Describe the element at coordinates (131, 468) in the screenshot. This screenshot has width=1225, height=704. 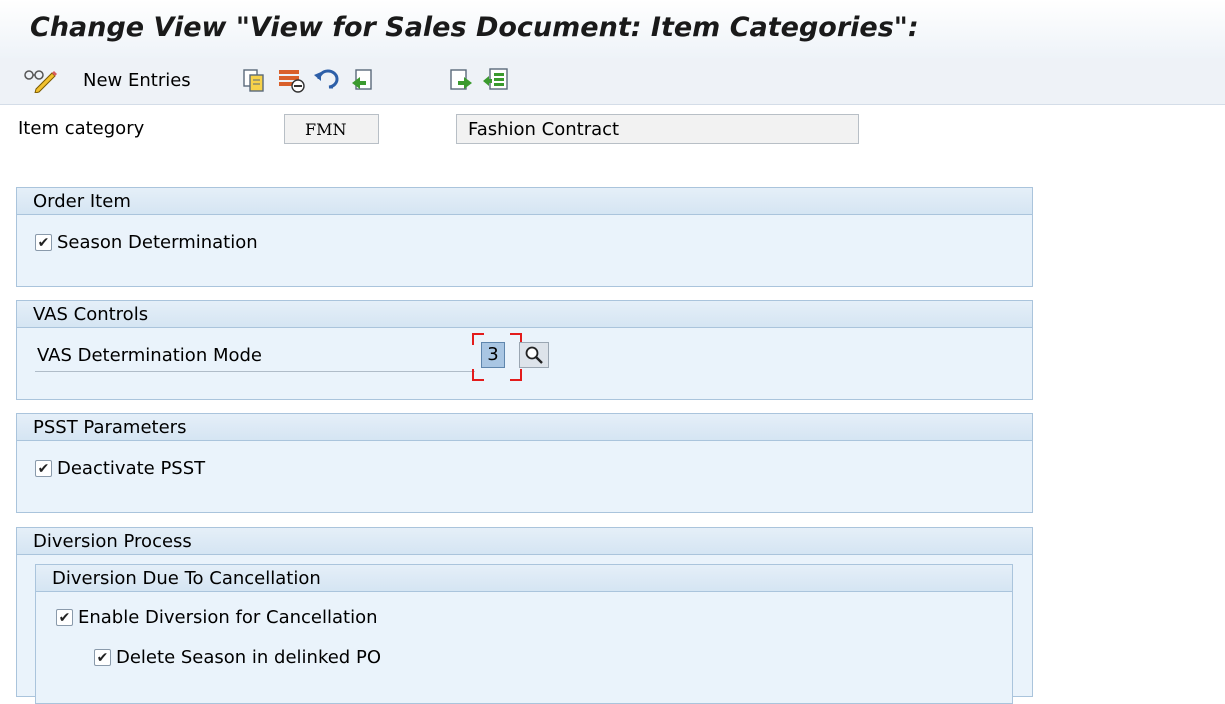
I see `deactivate-psst-label: Deactivate PSST` at that location.